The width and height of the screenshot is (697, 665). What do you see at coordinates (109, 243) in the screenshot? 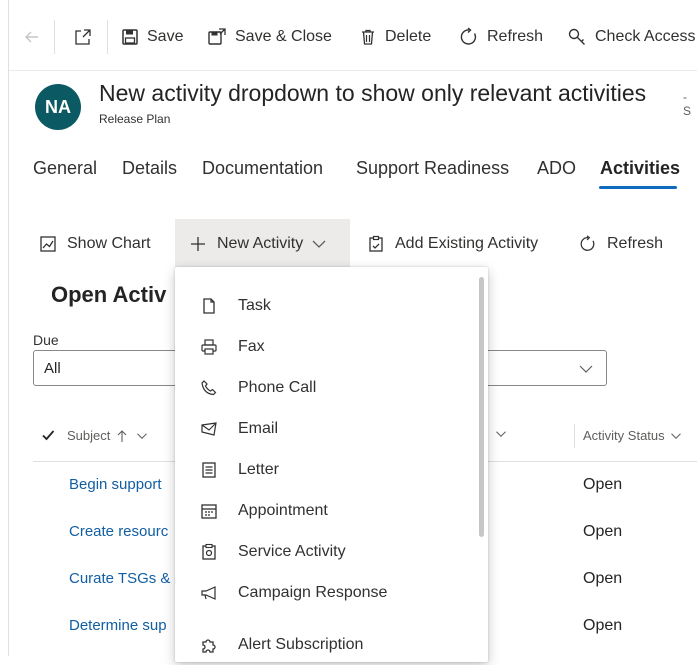
I see `show-chart-label: Show Chart` at bounding box center [109, 243].